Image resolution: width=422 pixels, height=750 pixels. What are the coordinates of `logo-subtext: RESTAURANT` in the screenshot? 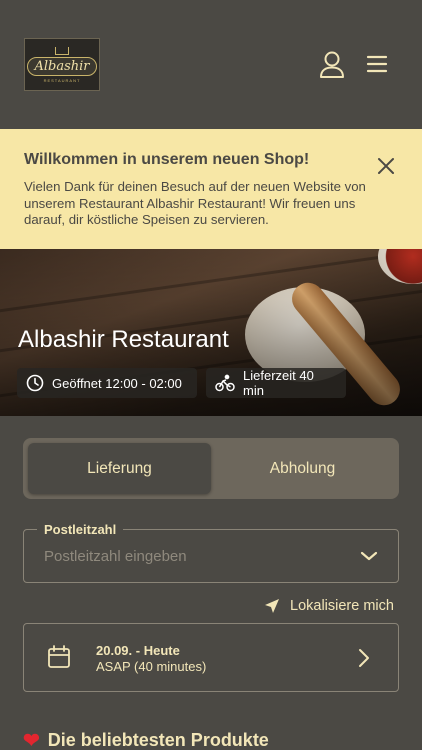 It's located at (62, 80).